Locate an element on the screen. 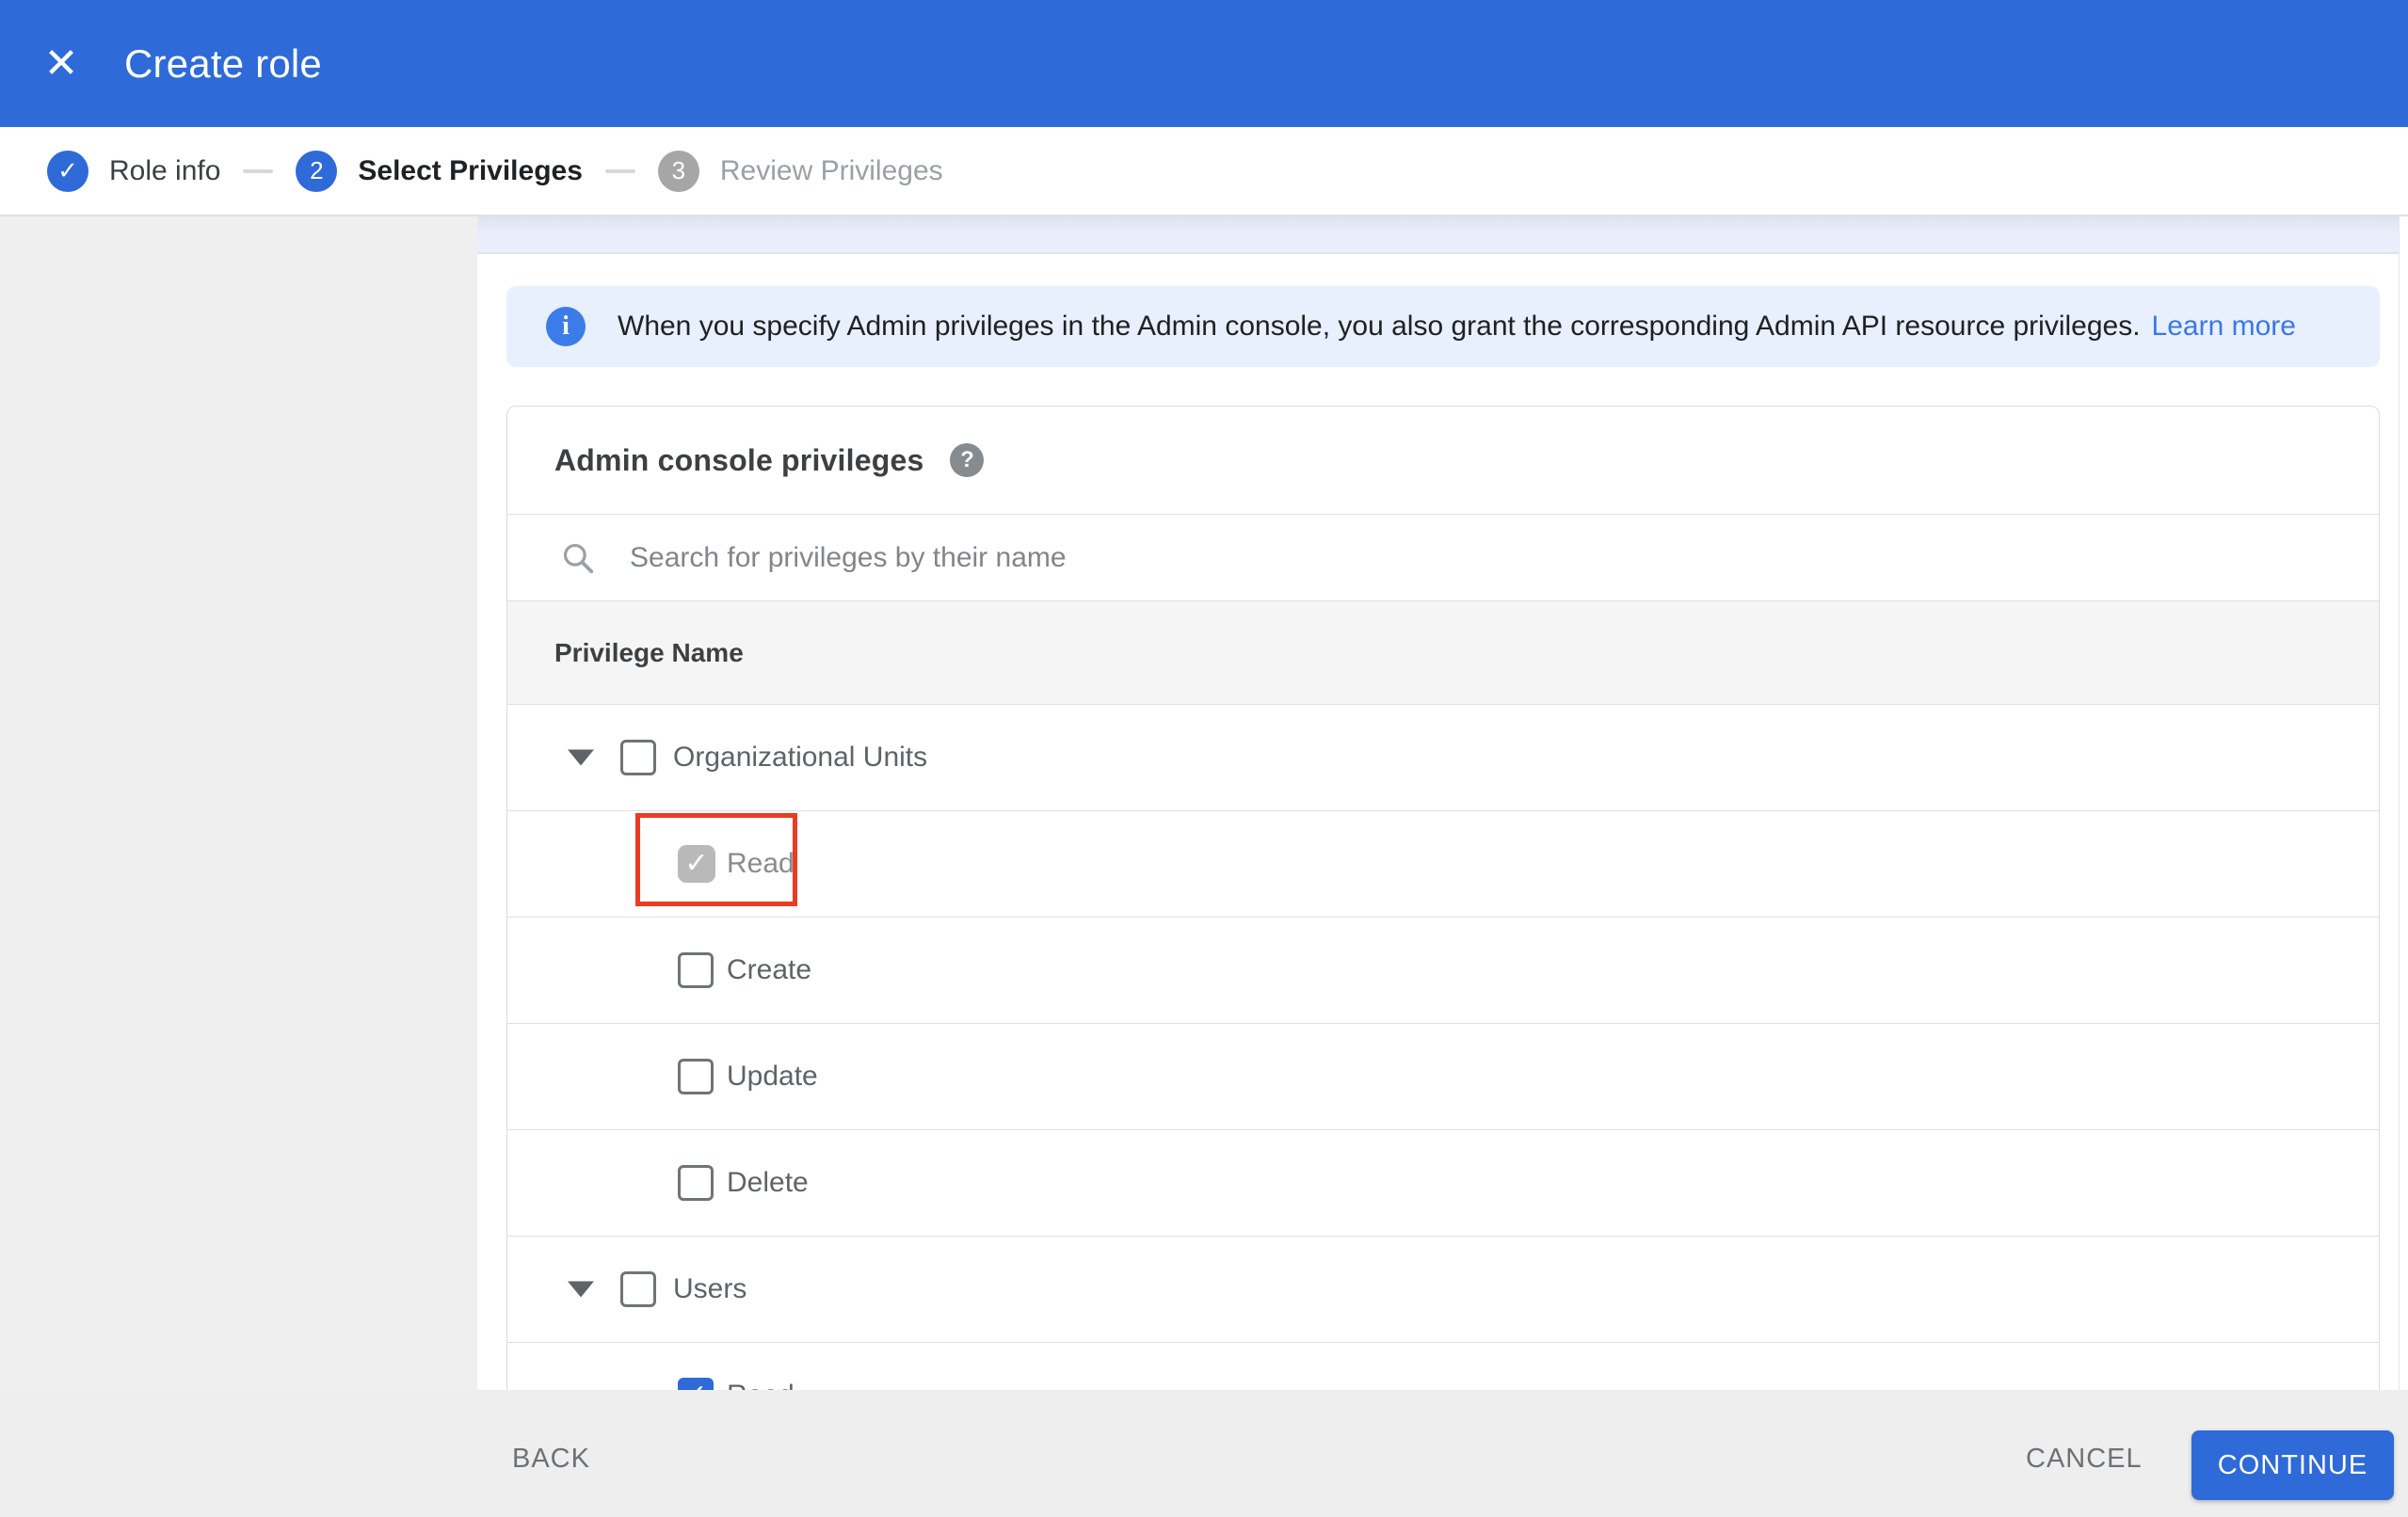 This screenshot has width=2408, height=1517. help-icon: ? is located at coordinates (967, 460).